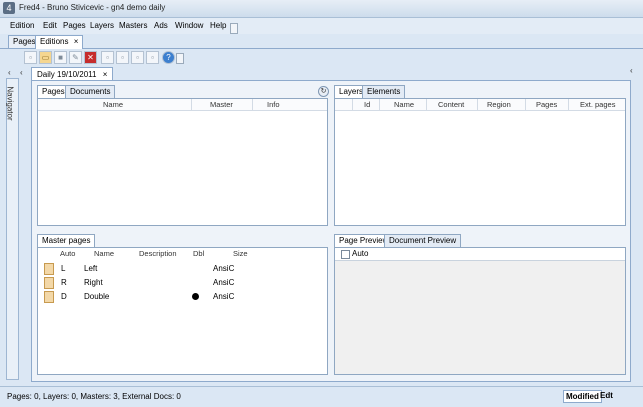 The width and height of the screenshot is (643, 407). I want to click on delete-icon: ✕, so click(90, 57).